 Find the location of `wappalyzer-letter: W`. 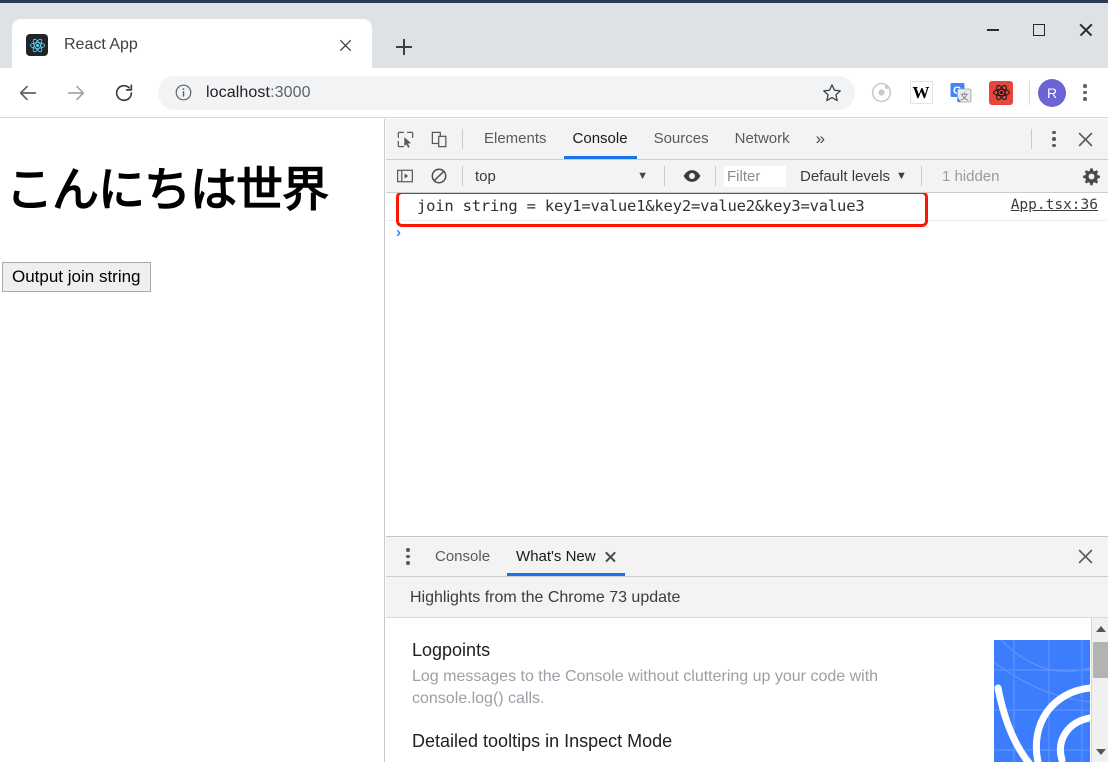

wappalyzer-letter: W is located at coordinates (921, 92).